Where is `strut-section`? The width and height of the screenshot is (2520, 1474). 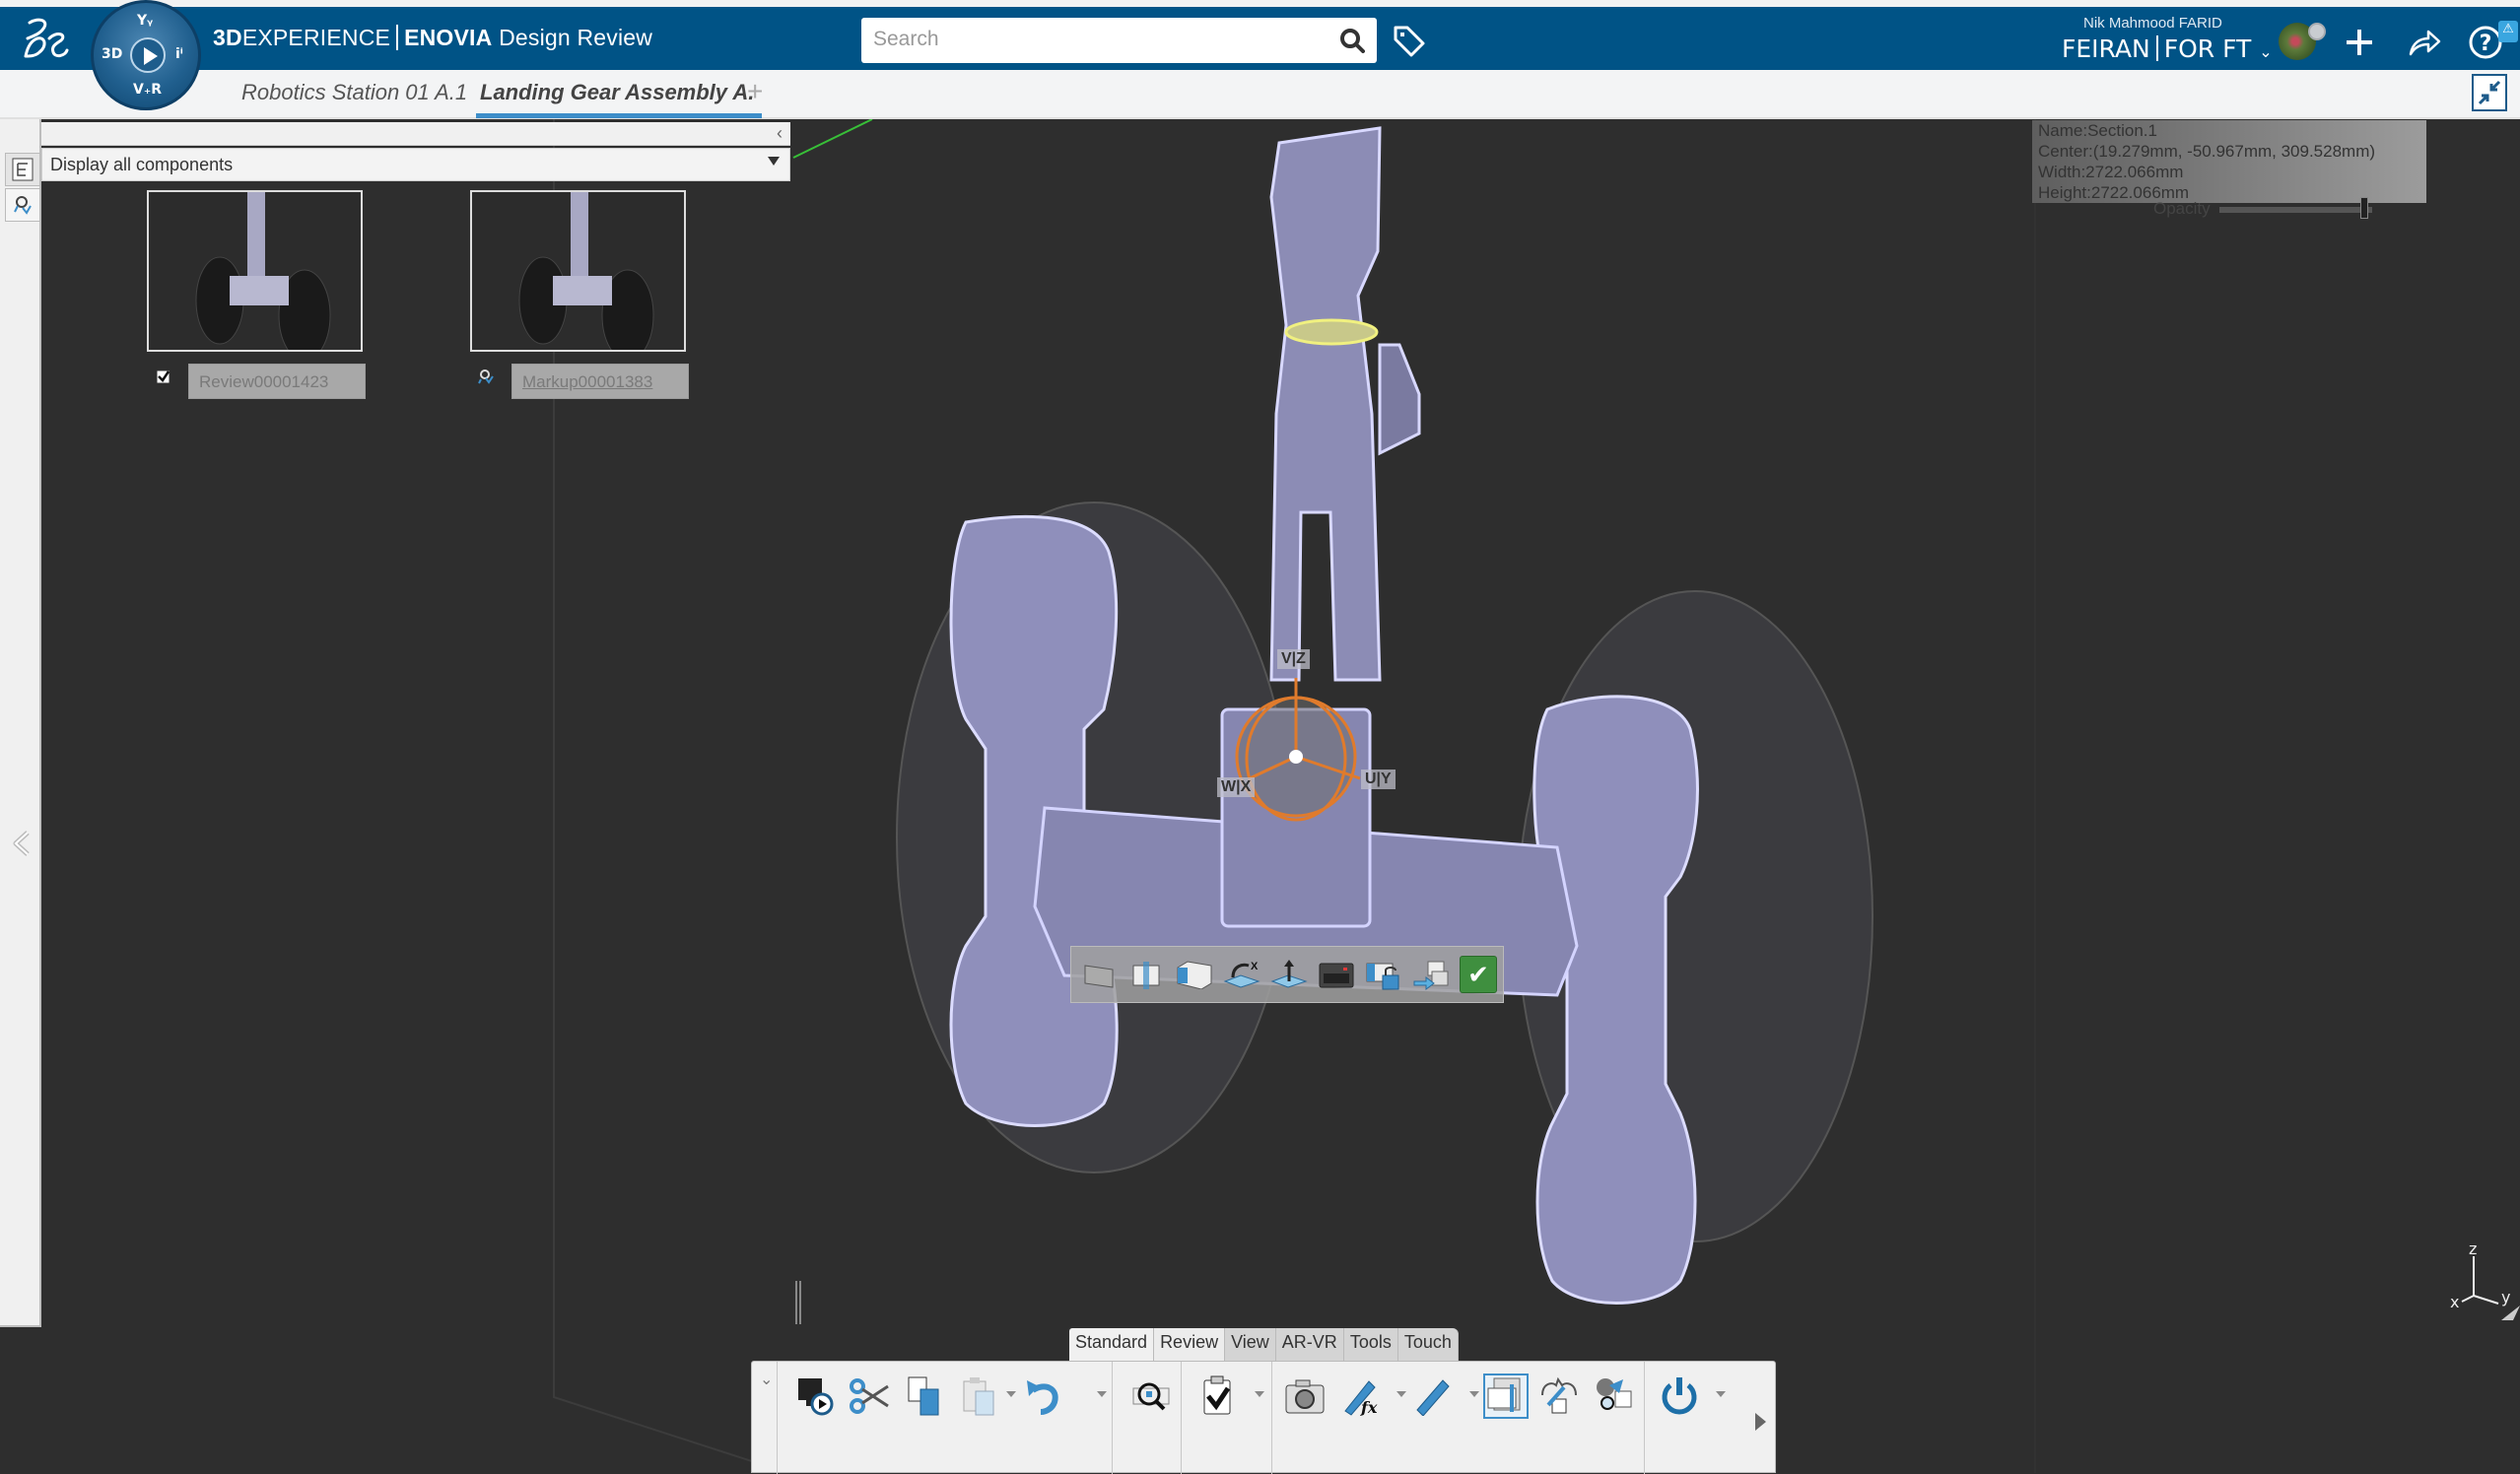 strut-section is located at coordinates (1345, 404).